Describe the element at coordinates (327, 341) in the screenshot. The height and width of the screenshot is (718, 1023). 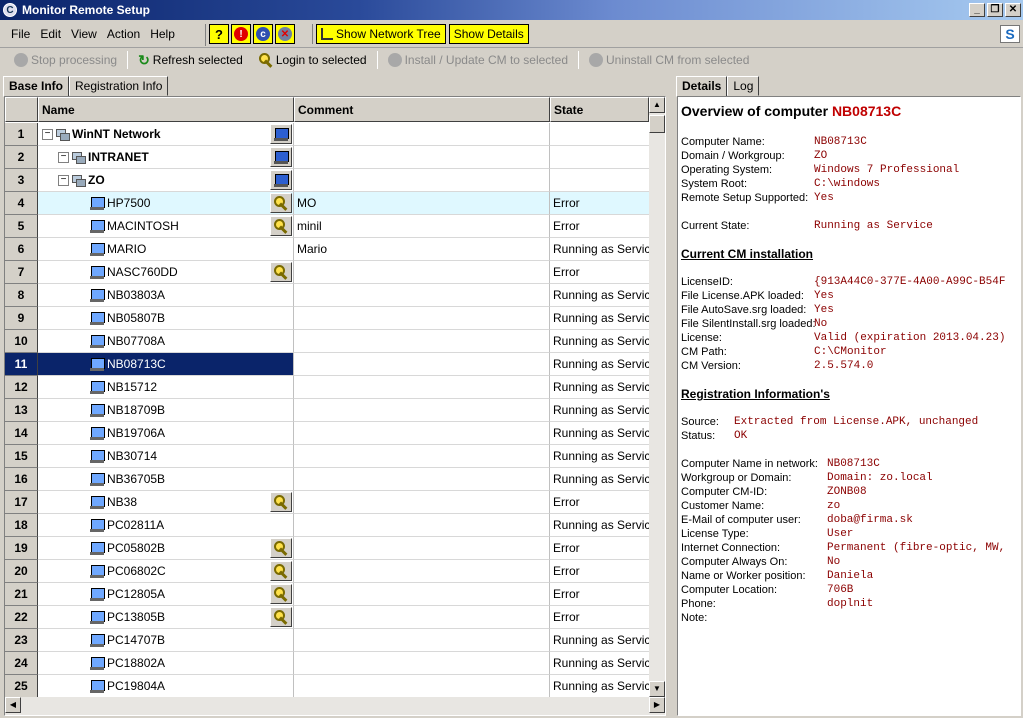
I see `table-row: 10 NB07708A Running as Service` at that location.